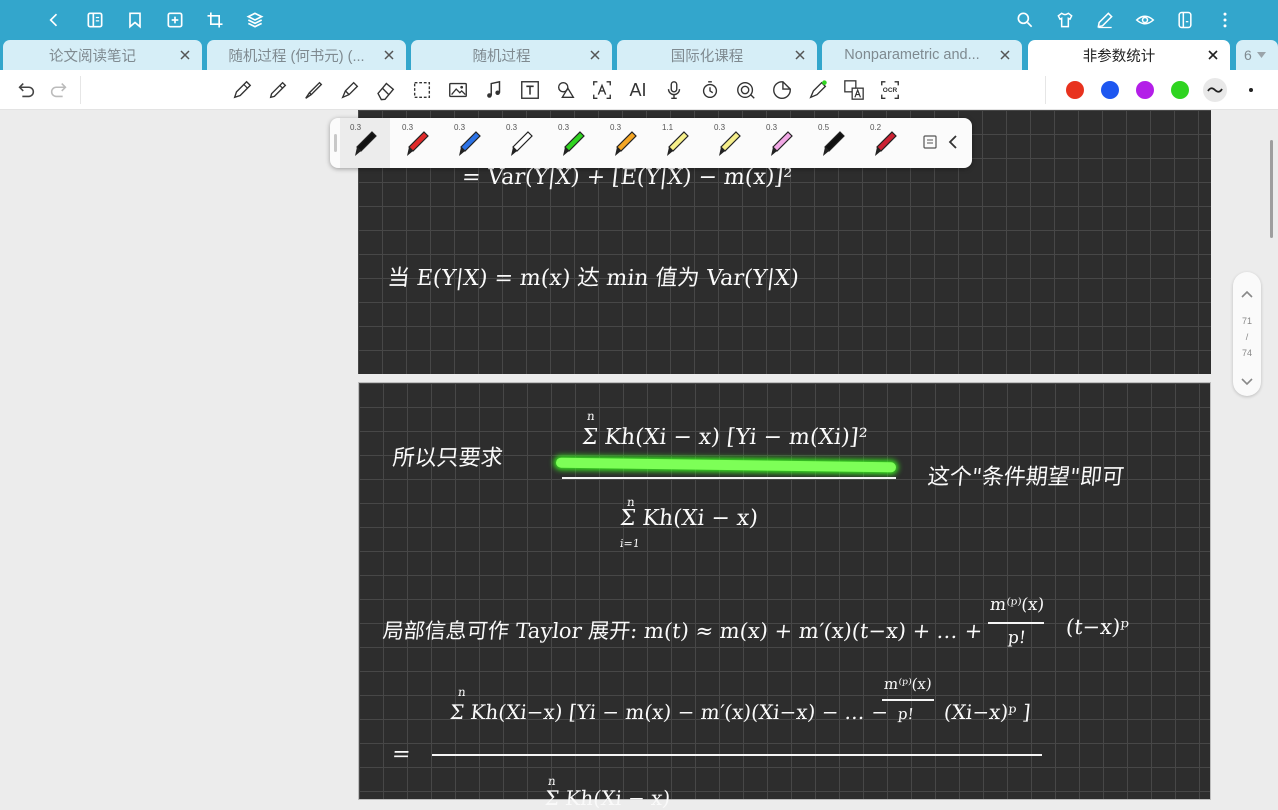 Image resolution: width=1278 pixels, height=810 pixels. I want to click on search-icon, so click(1025, 20).